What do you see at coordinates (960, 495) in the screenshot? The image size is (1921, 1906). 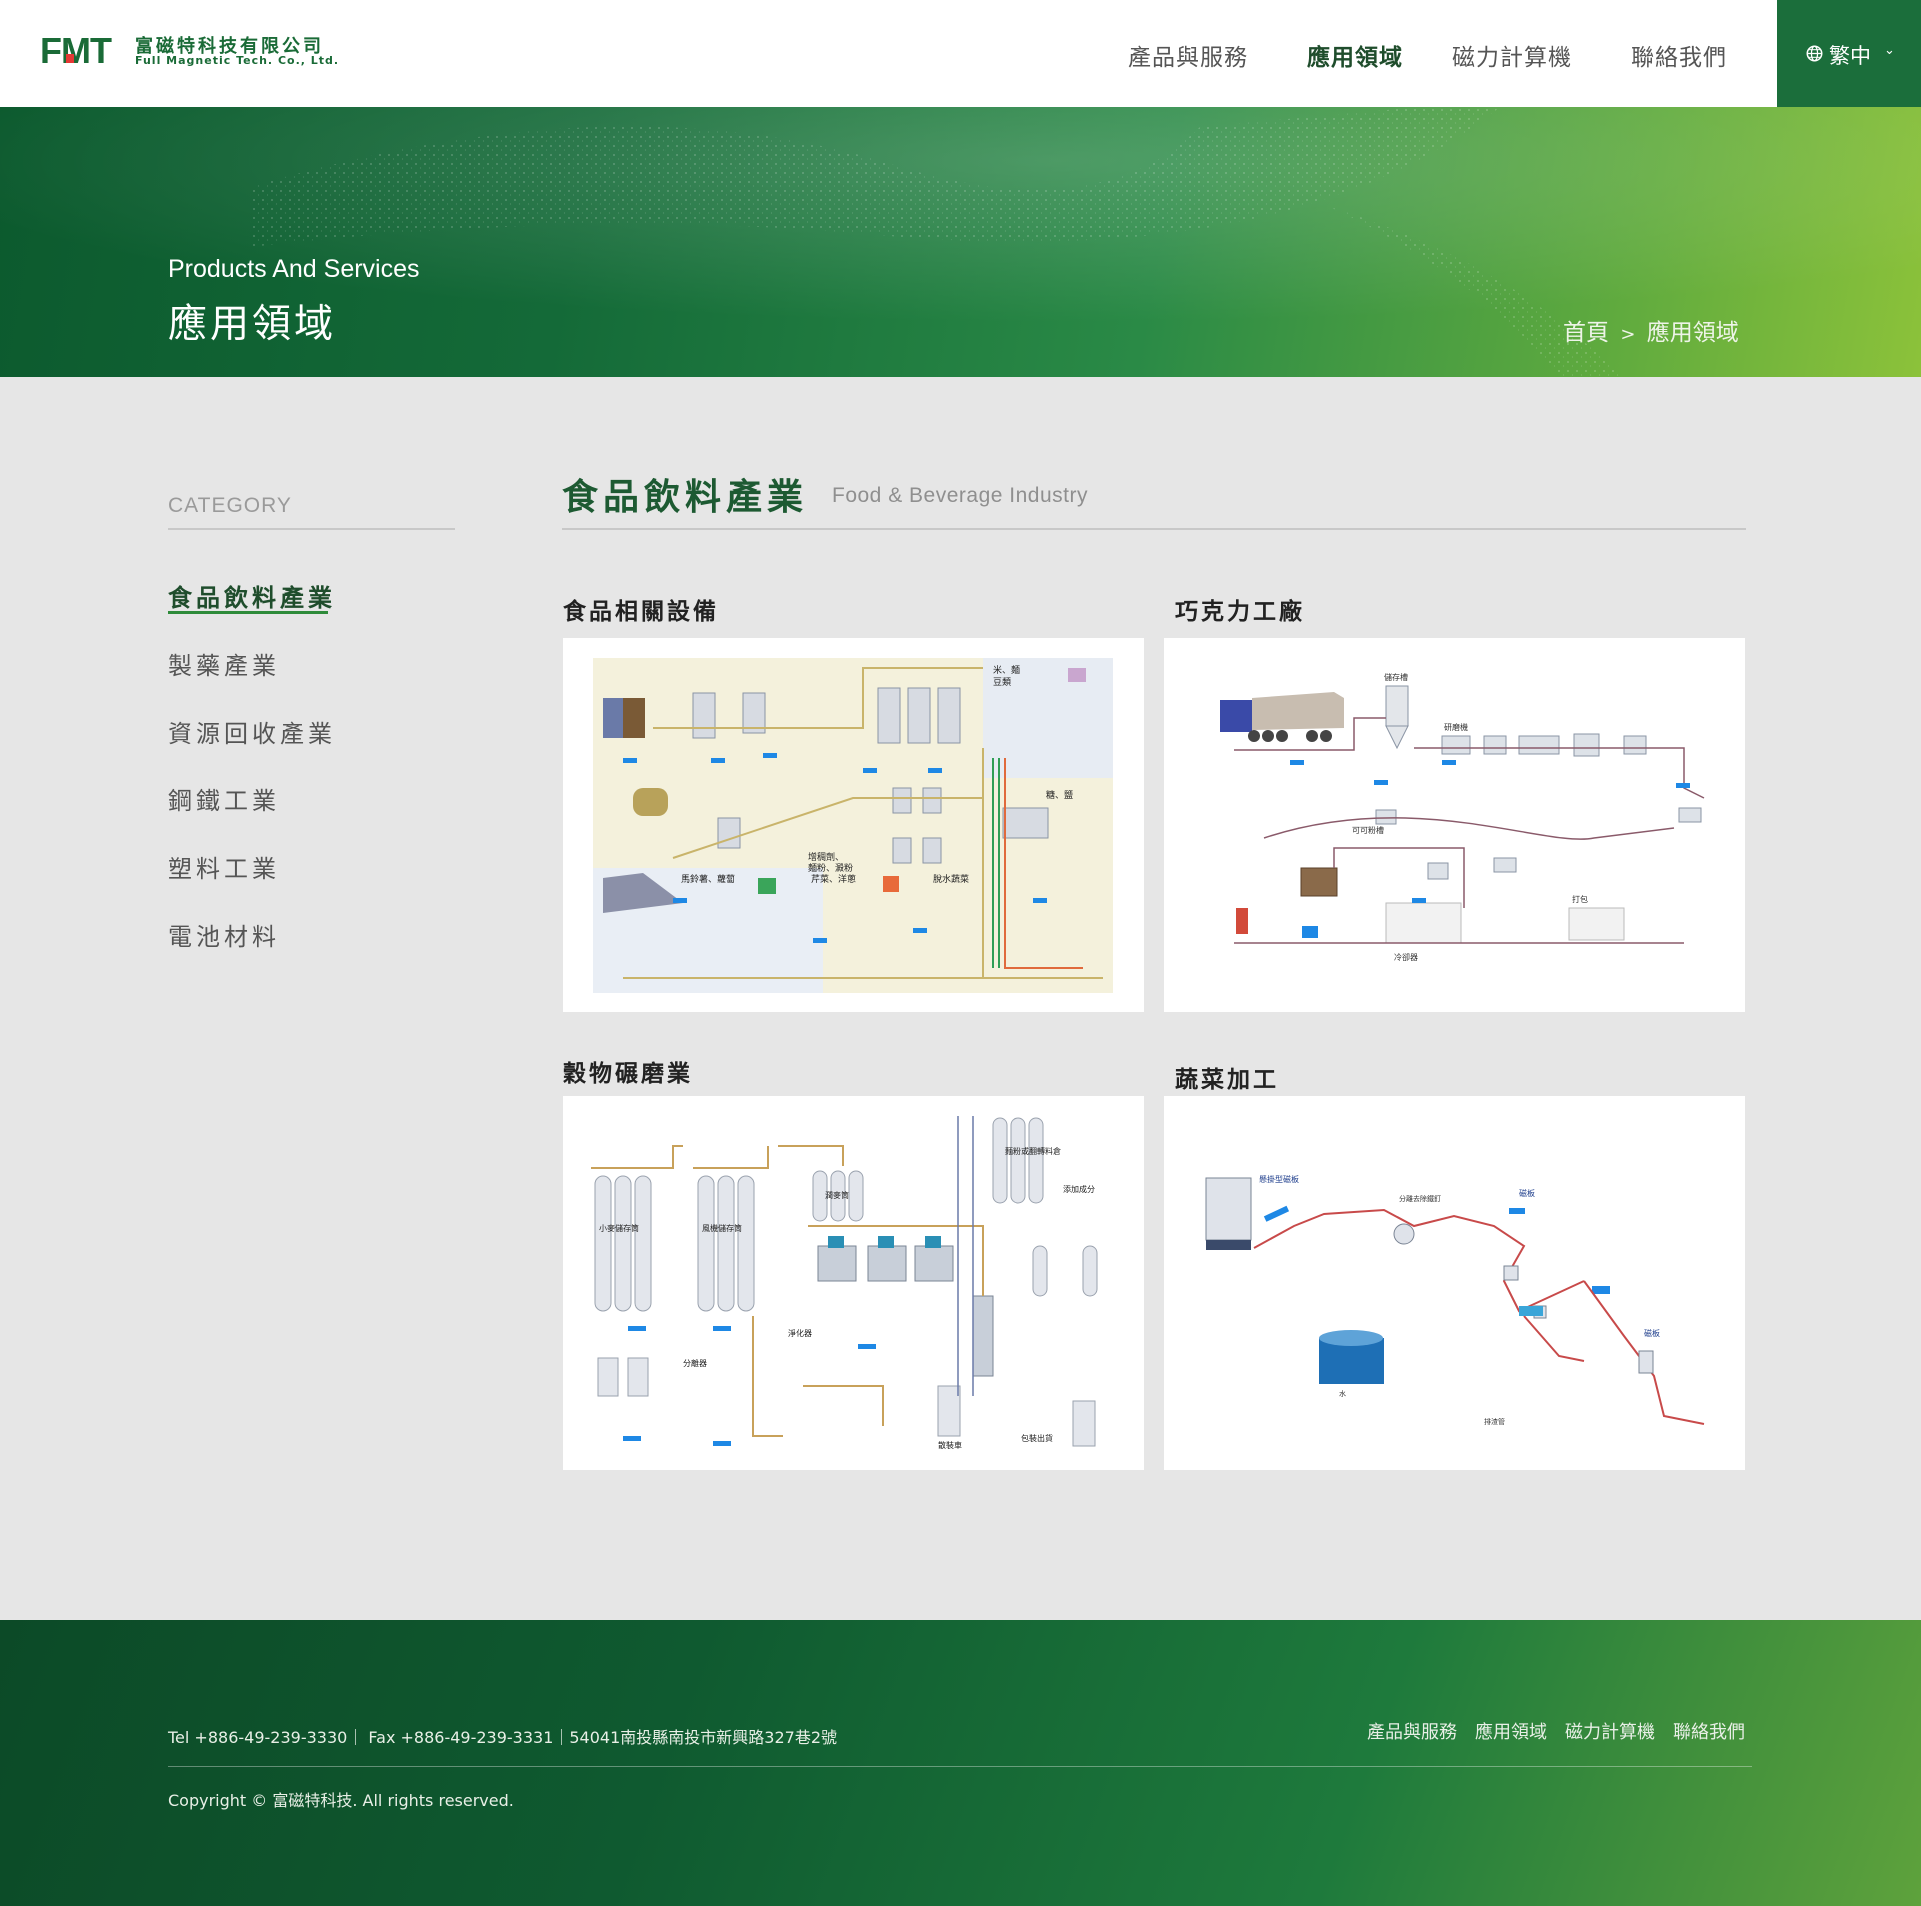 I see `section-subtitle: Food & Beverage Industry` at bounding box center [960, 495].